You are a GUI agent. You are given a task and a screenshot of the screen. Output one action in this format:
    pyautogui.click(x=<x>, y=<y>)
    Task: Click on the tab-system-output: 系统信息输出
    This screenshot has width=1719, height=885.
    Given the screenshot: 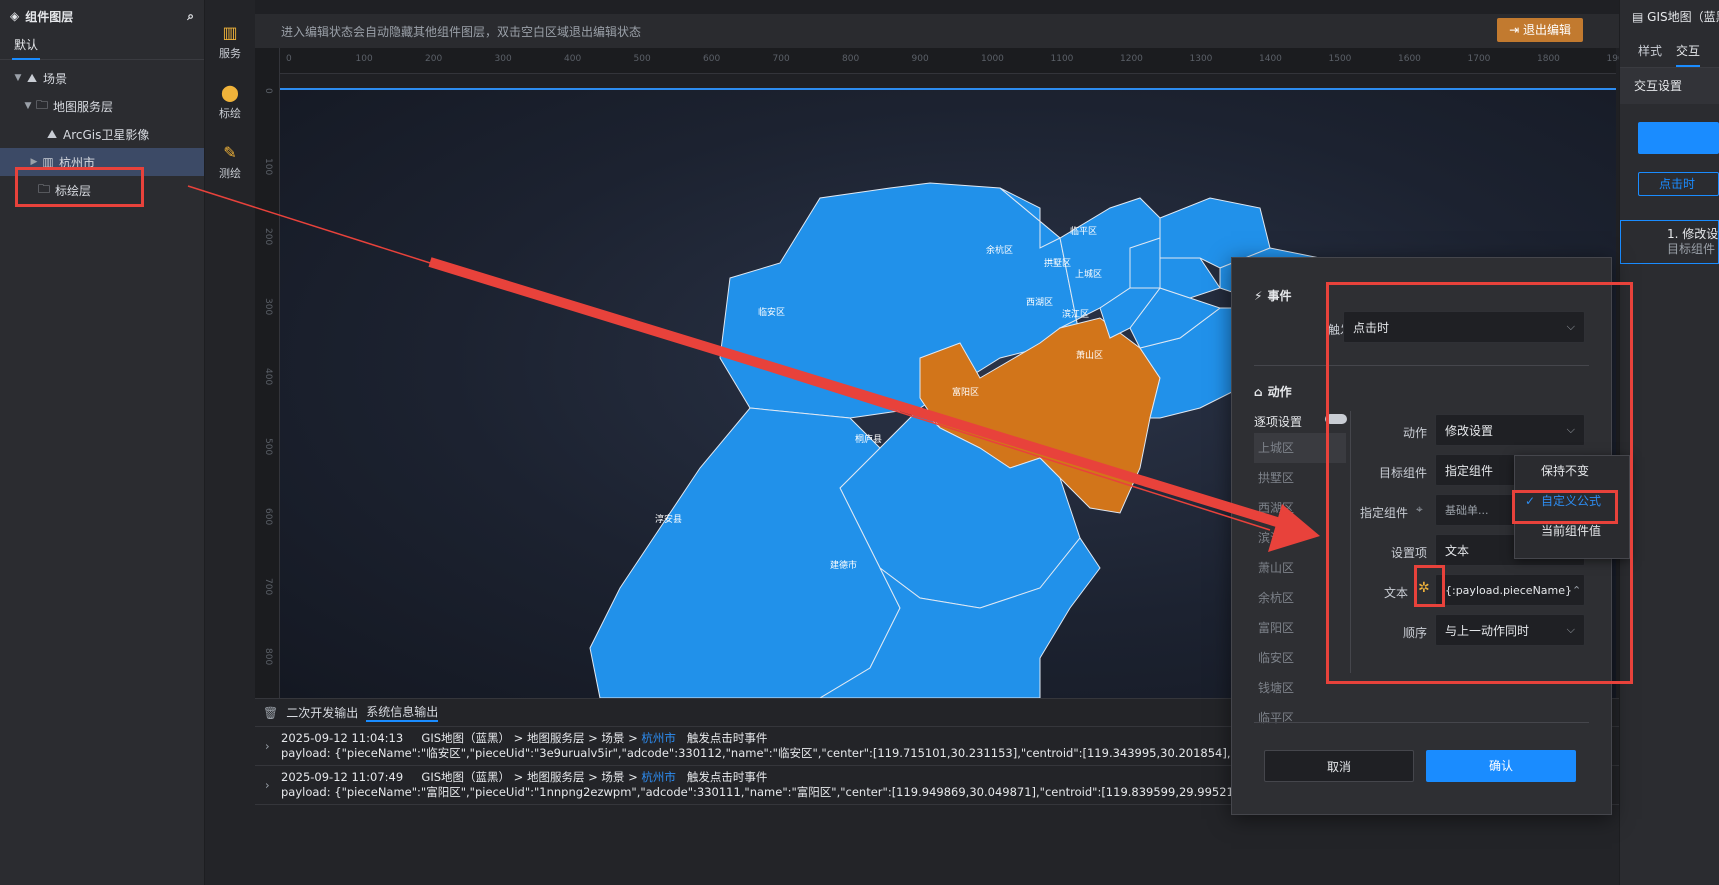 What is the action you would take?
    pyautogui.click(x=402, y=712)
    